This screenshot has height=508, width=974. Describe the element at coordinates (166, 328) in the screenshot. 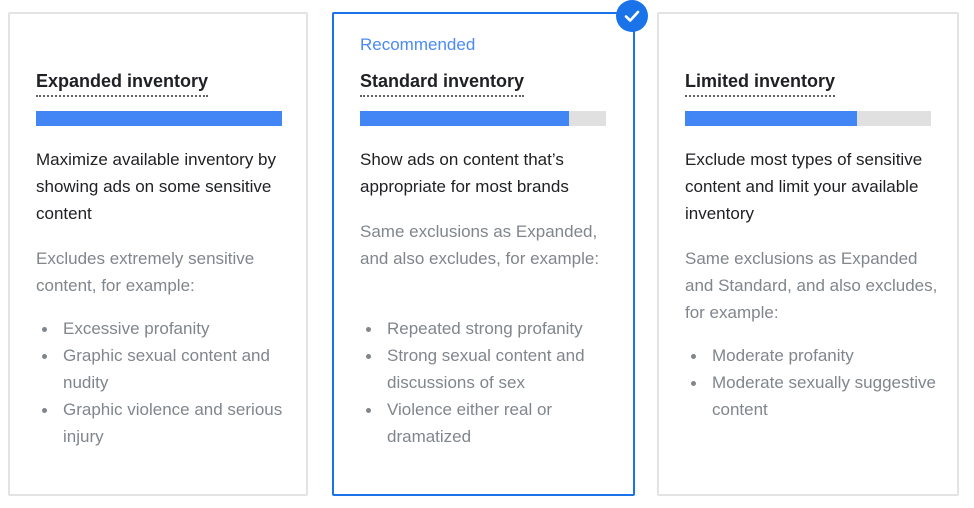

I see `list-item: Excessive profanity` at that location.